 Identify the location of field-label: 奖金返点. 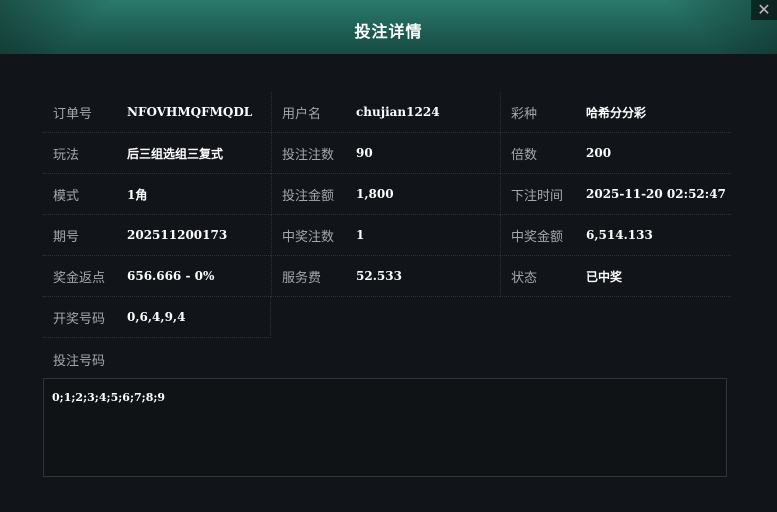
(79, 278).